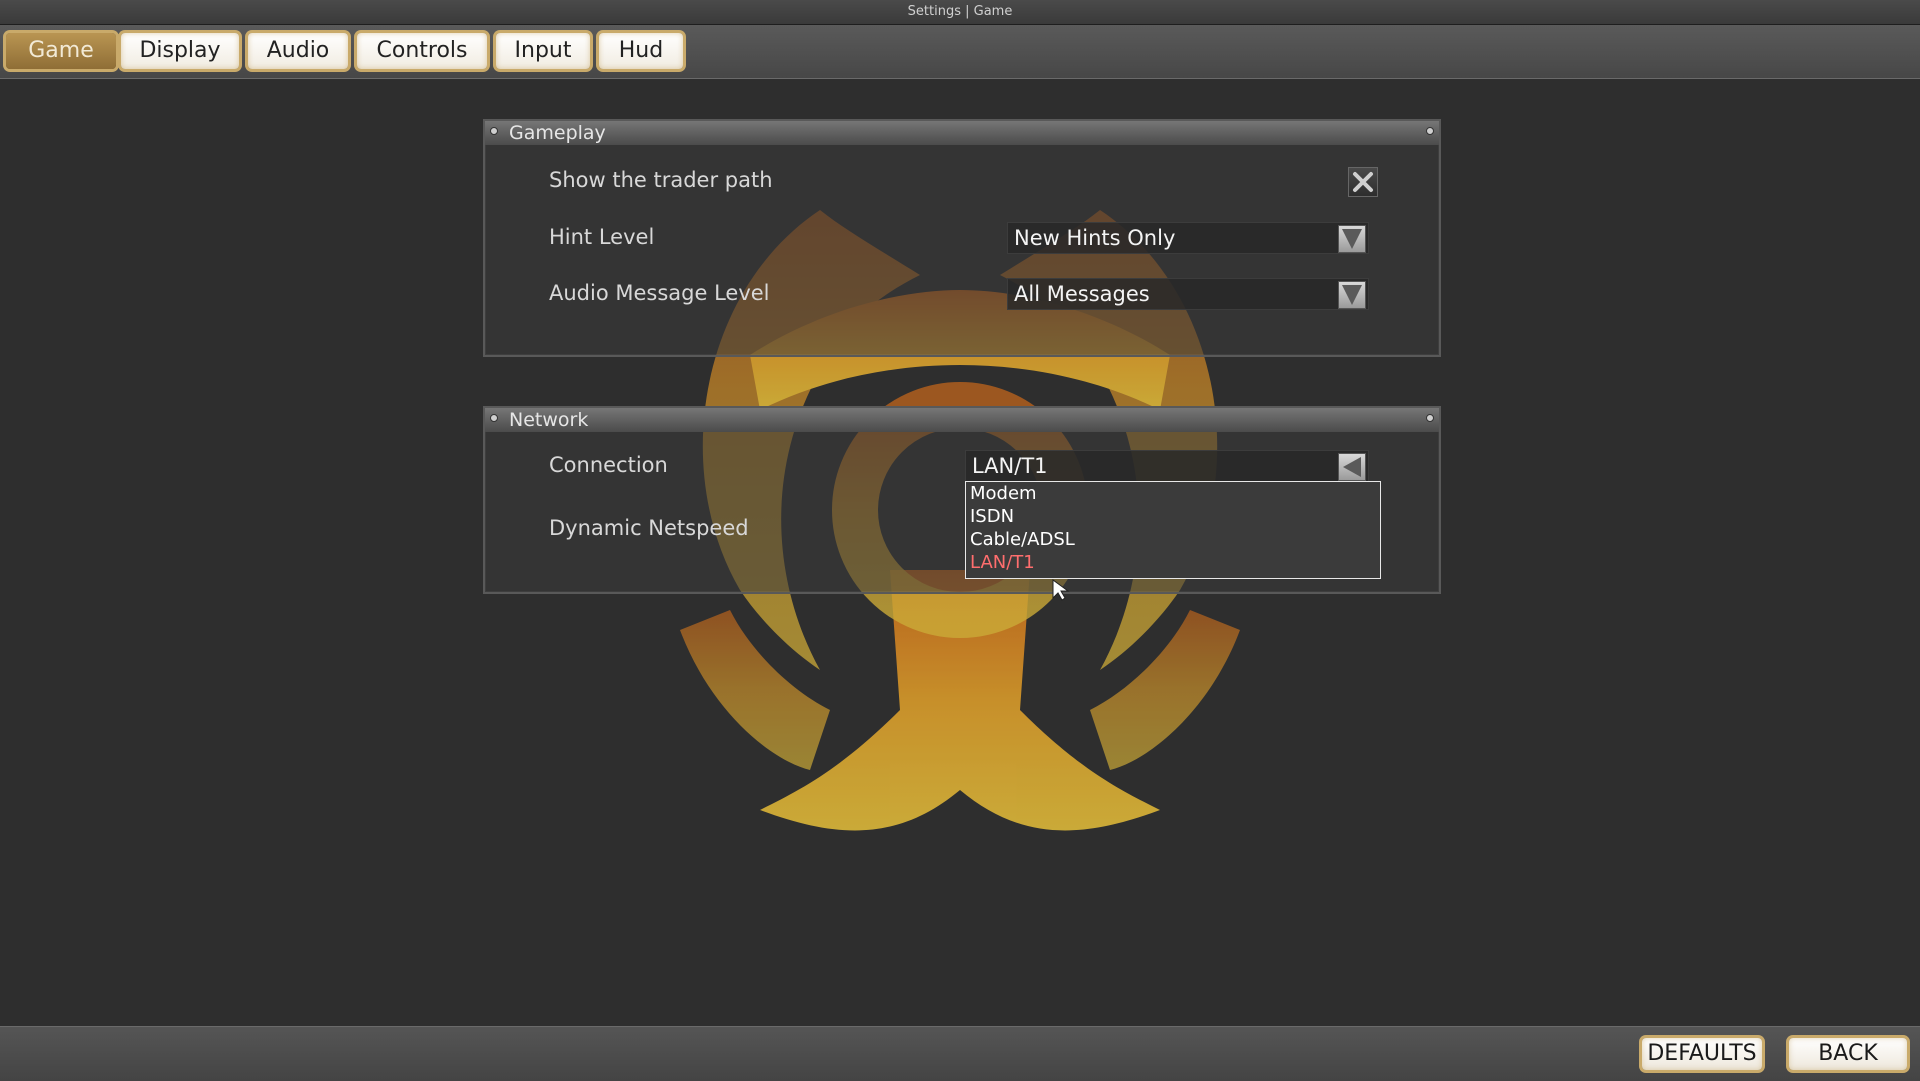 The width and height of the screenshot is (1920, 1081). I want to click on tab-input: Input, so click(543, 51).